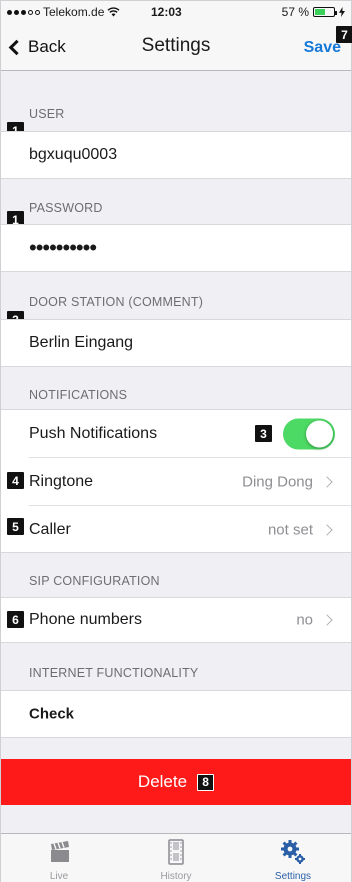 Image resolution: width=352 pixels, height=882 pixels. What do you see at coordinates (176, 620) in the screenshot?
I see `phone-numbers-row: Phone numbers no` at bounding box center [176, 620].